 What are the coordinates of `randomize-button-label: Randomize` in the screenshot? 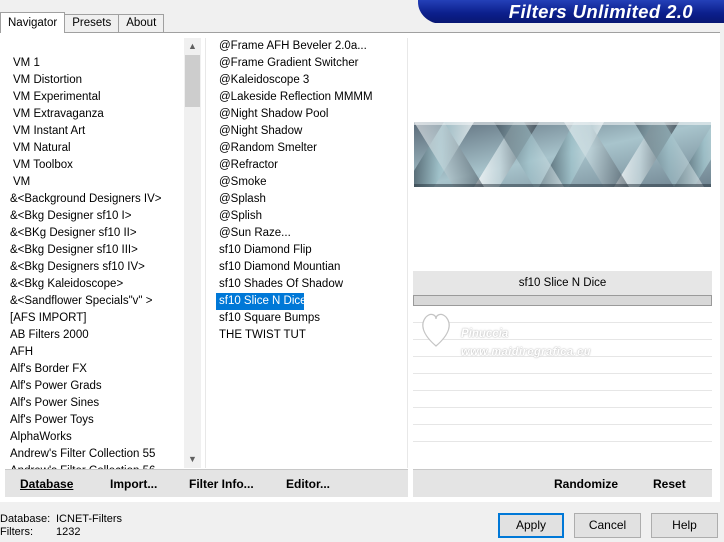 It's located at (586, 484).